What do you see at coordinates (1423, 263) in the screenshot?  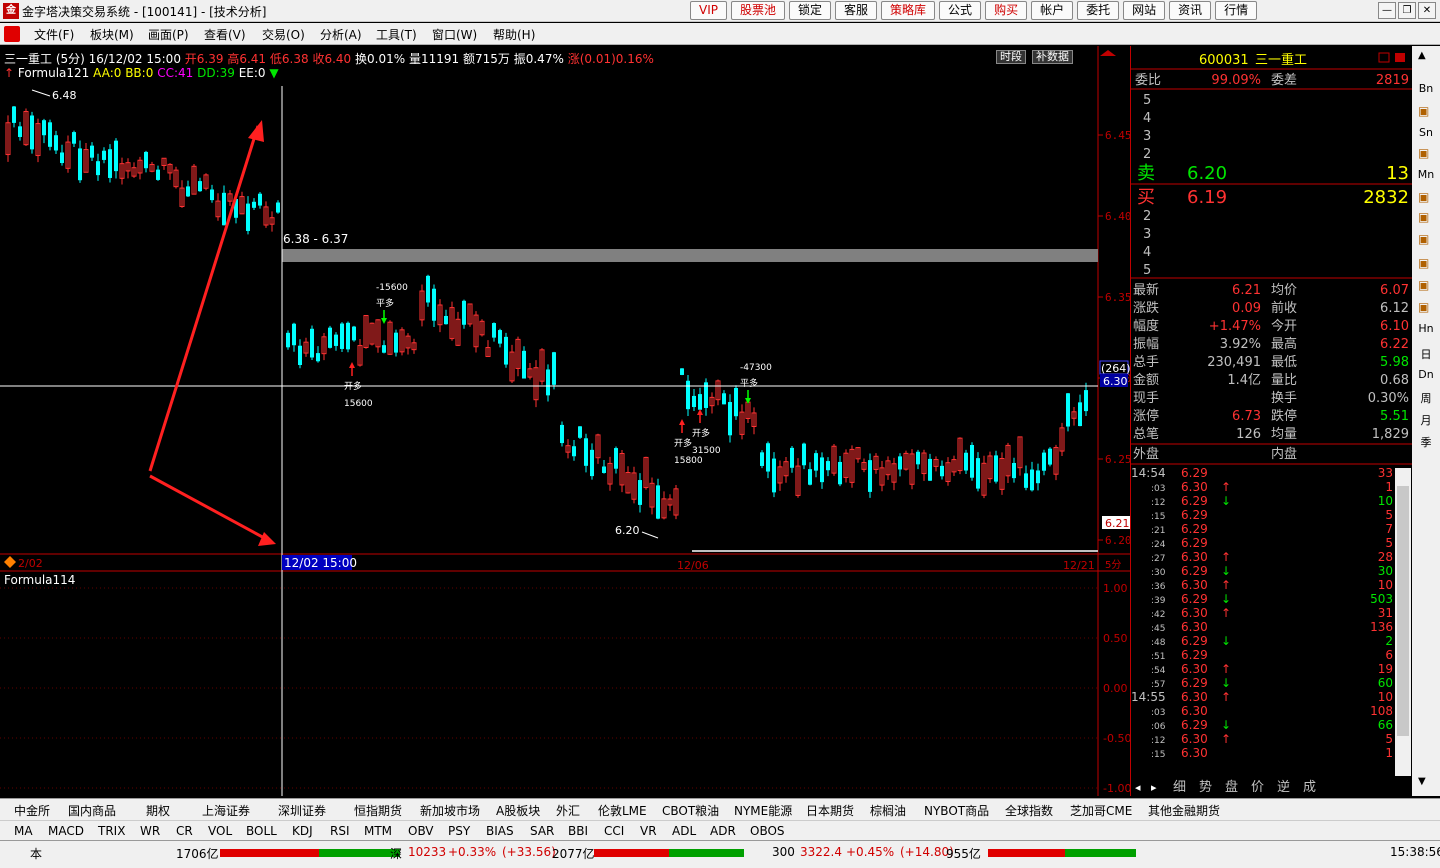 I see `period-icon-5: ▣` at bounding box center [1423, 263].